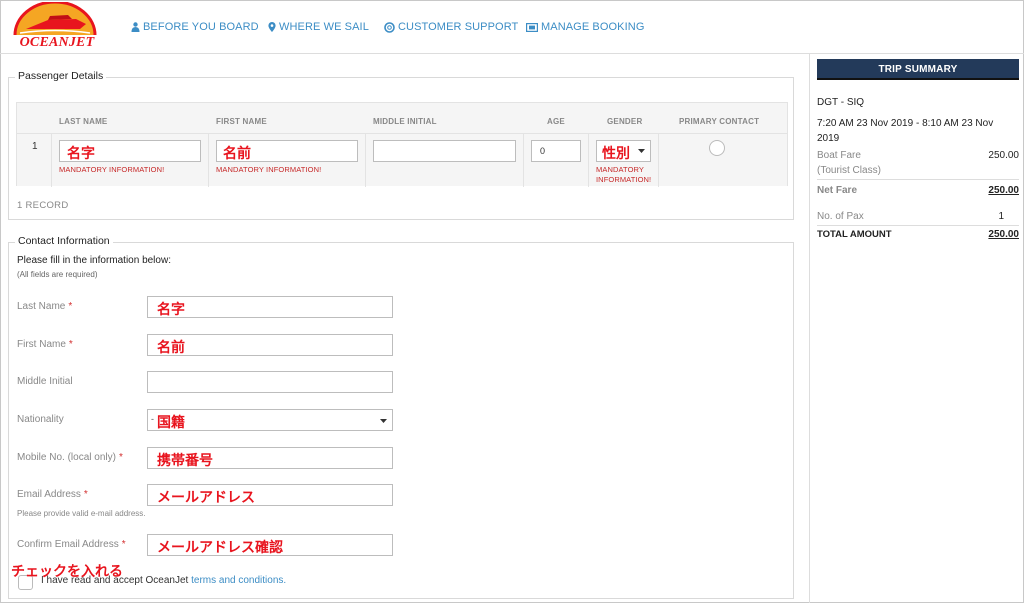 Image resolution: width=1024 pixels, height=603 pixels. Describe the element at coordinates (324, 27) in the screenshot. I see `nav-label: WHERE WE SAIL` at that location.